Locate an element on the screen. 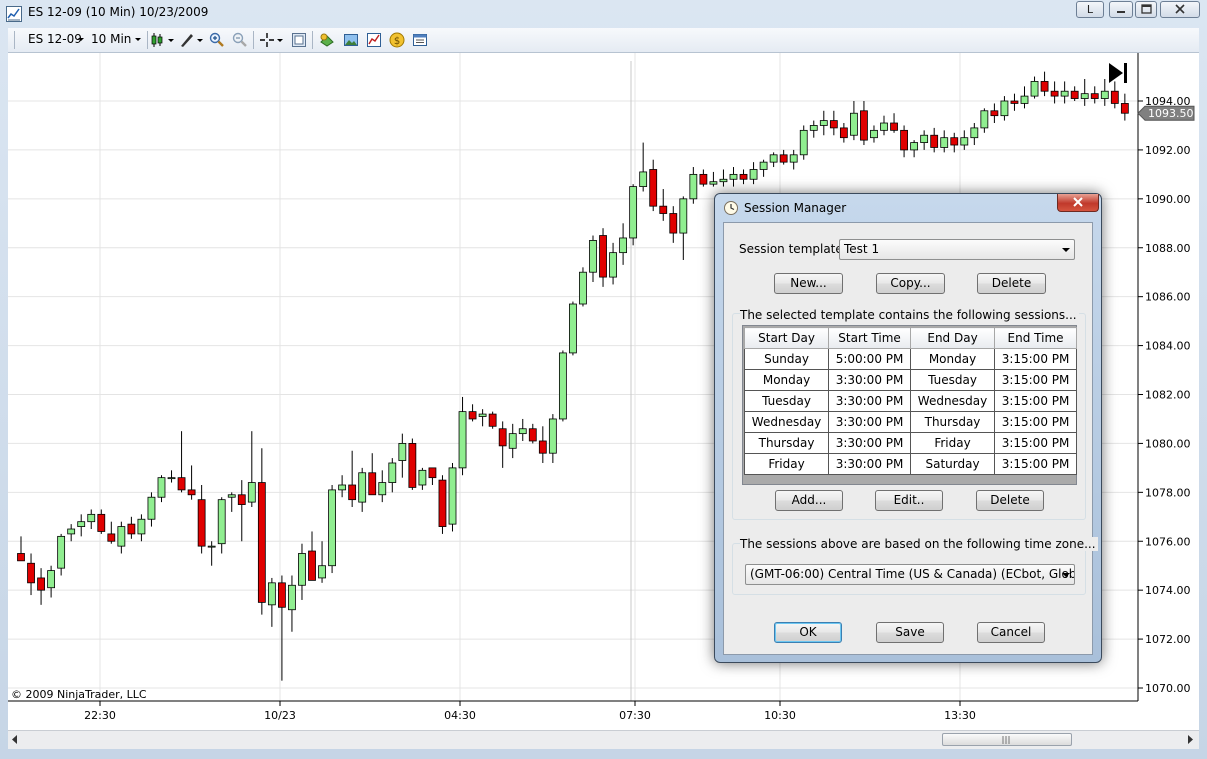  cell-end-day: Monday is located at coordinates (952, 359).